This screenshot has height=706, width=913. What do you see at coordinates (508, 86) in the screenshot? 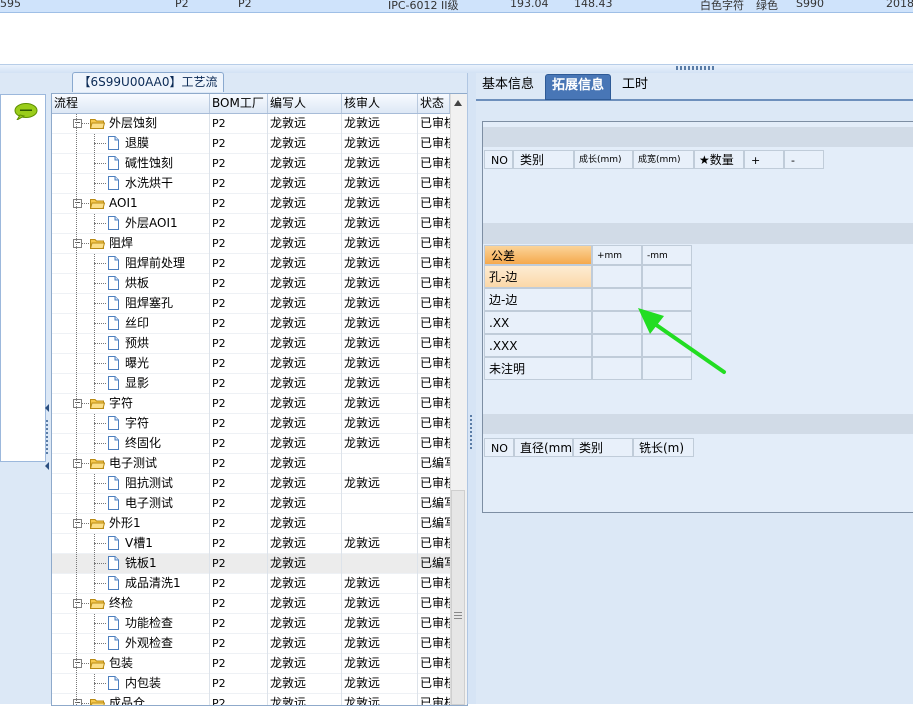
I see `tab-basic-info: 基本信息` at bounding box center [508, 86].